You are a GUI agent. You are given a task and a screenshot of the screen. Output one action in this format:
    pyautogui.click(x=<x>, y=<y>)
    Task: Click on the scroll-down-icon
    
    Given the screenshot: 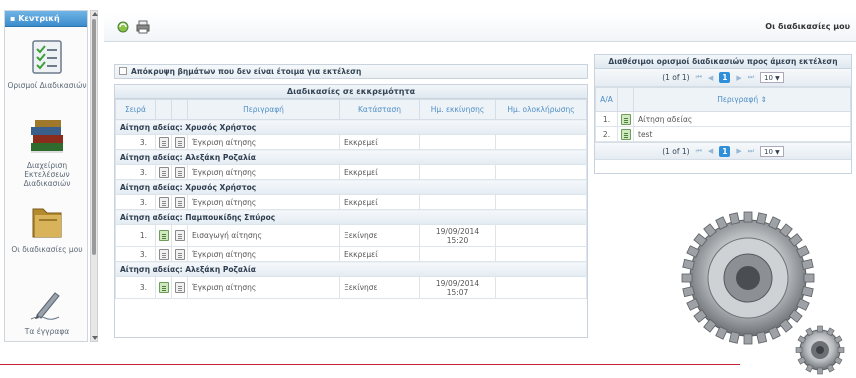 What is the action you would take?
    pyautogui.click(x=95, y=338)
    